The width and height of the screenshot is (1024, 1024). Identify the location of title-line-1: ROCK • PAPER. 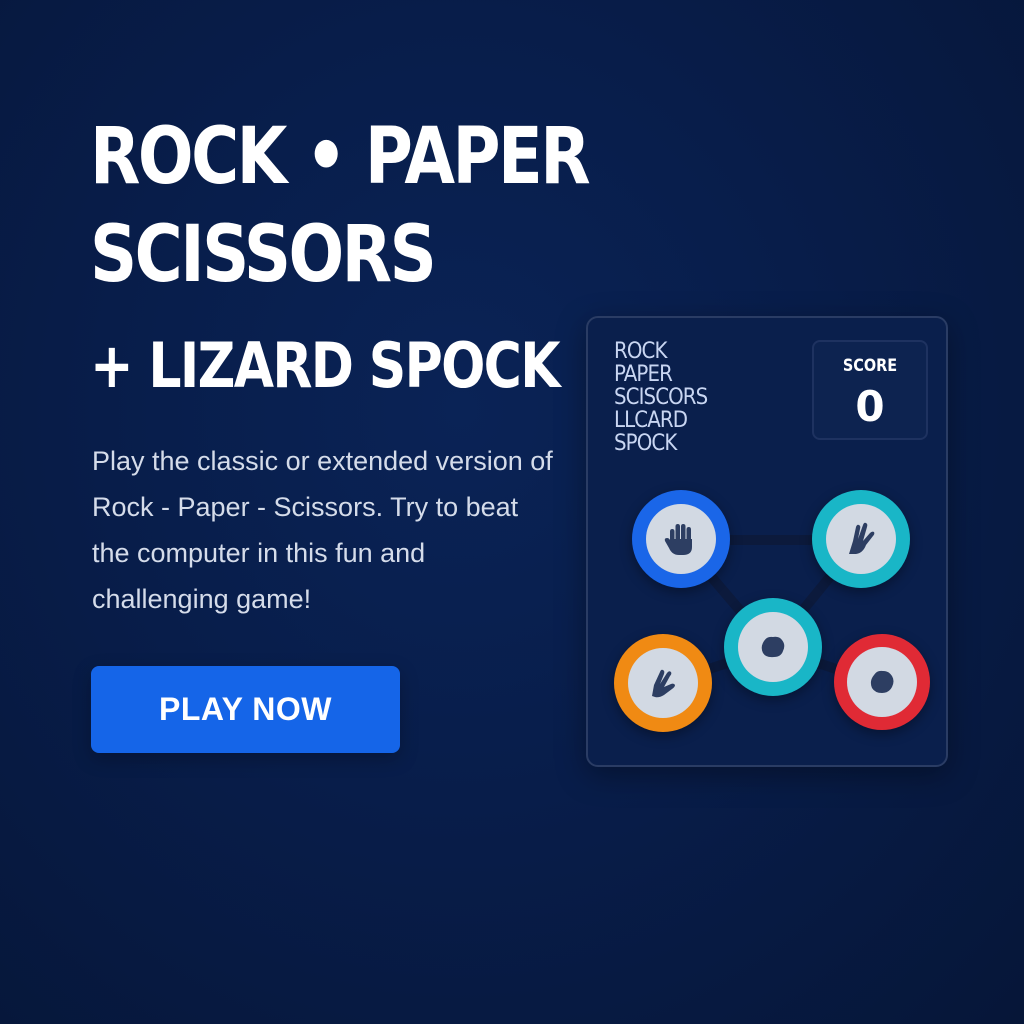
(340, 157).